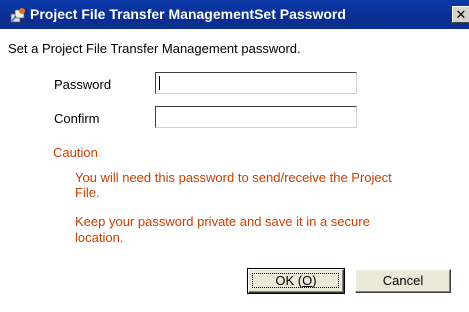 This screenshot has height=312, width=469. What do you see at coordinates (99, 237) in the screenshot?
I see `caution-line-2b: location.` at bounding box center [99, 237].